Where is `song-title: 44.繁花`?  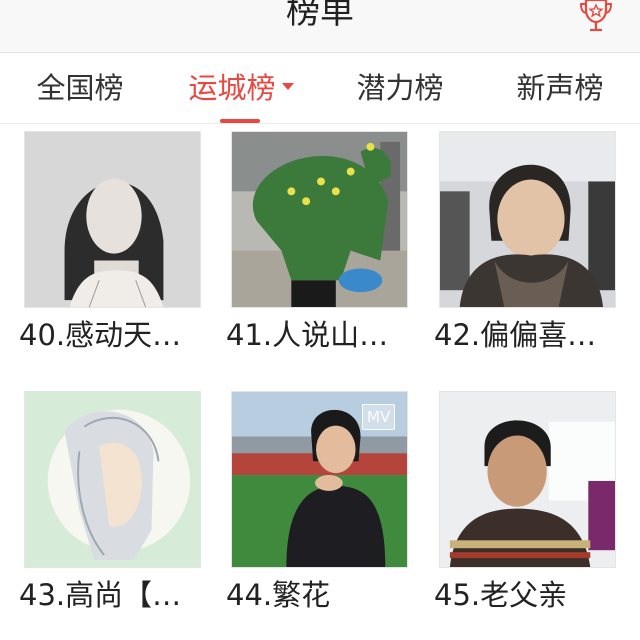
song-title: 44.繁花 is located at coordinates (278, 595).